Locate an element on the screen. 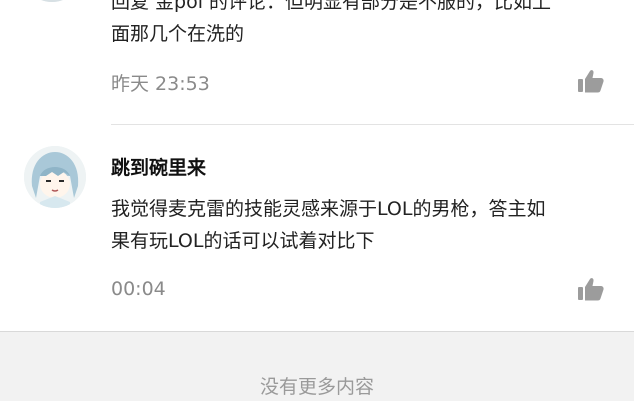  comment-text-line: 我觉得麦克雷的技能灵感来源于LOL的男枪，答主如 is located at coordinates (328, 209).